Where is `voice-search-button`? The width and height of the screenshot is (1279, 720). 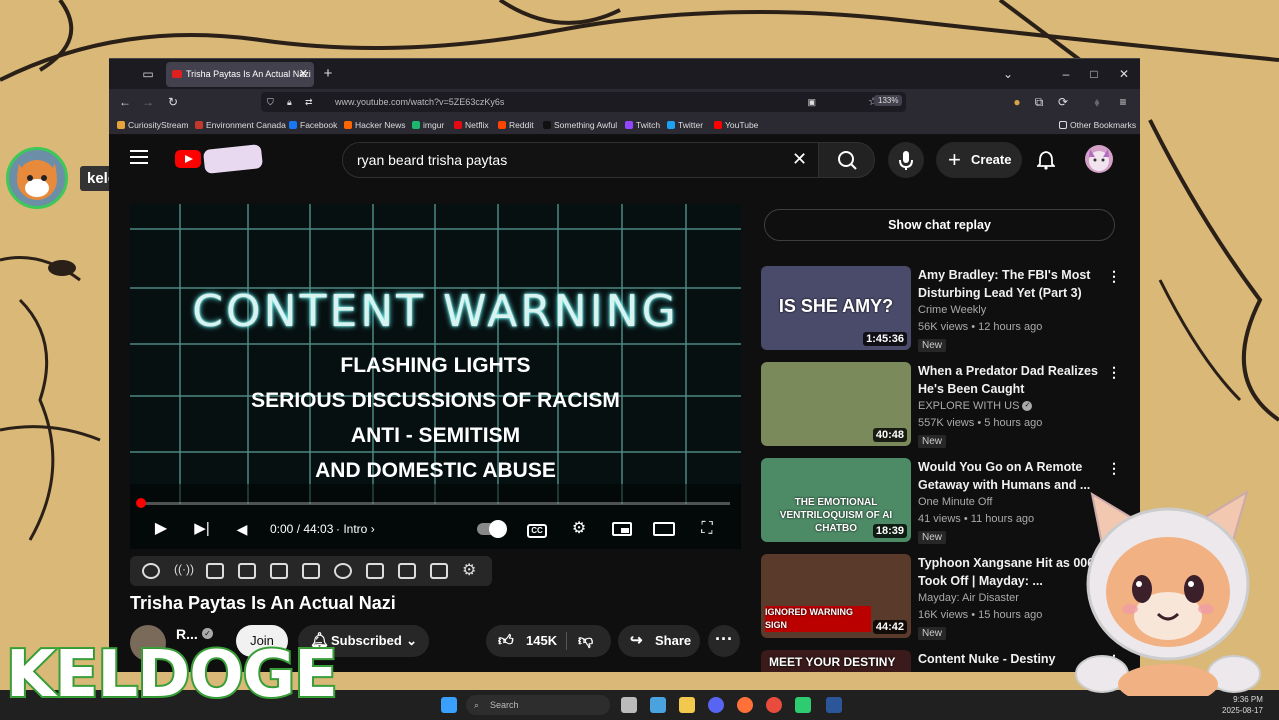 voice-search-button is located at coordinates (906, 160).